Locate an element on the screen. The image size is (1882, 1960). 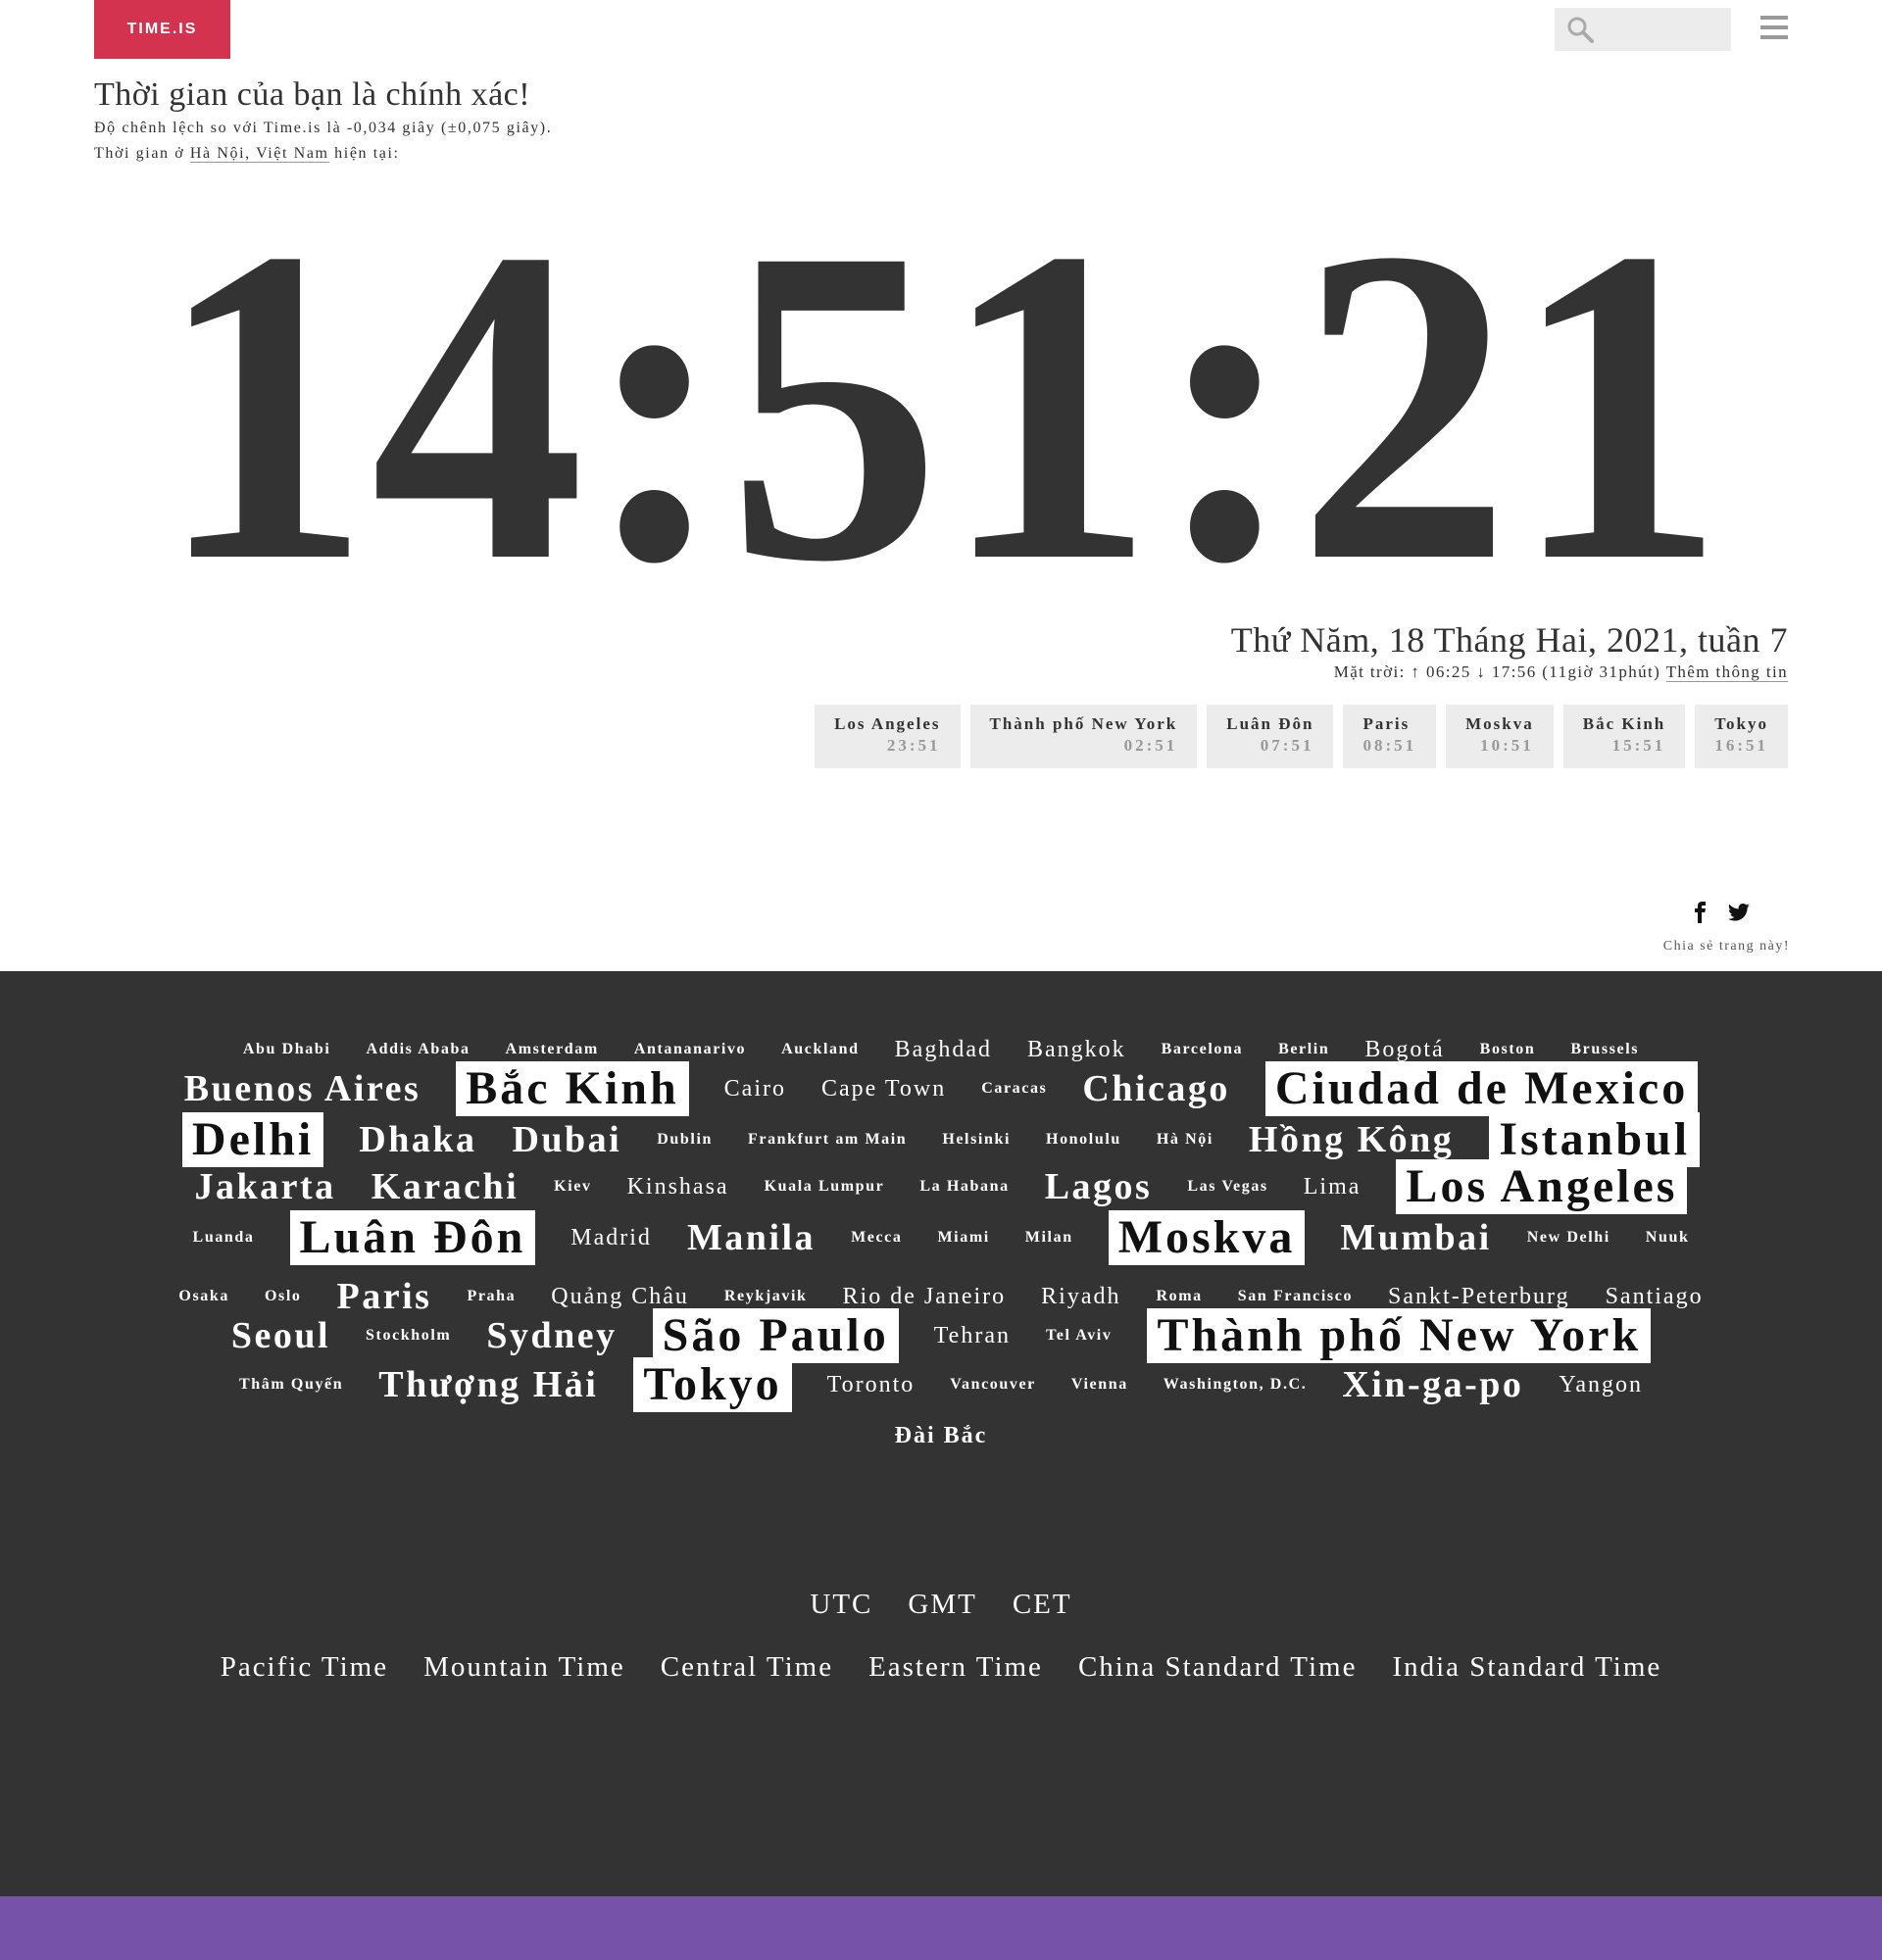
city-link: Hà Nội is located at coordinates (1185, 1140).